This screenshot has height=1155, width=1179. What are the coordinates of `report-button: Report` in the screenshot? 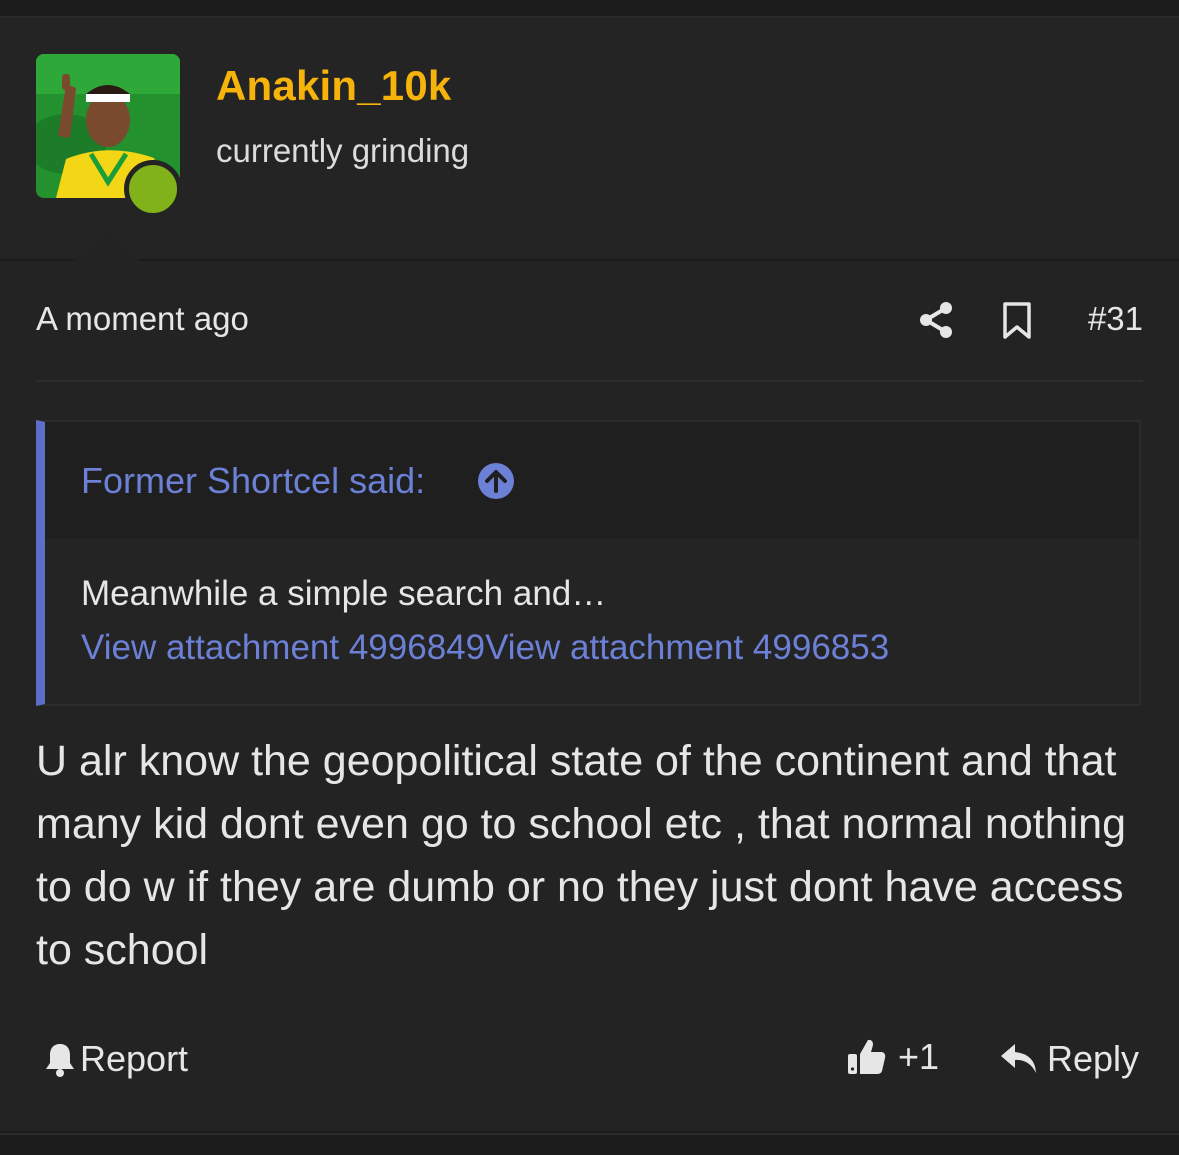 It's located at (116, 1059).